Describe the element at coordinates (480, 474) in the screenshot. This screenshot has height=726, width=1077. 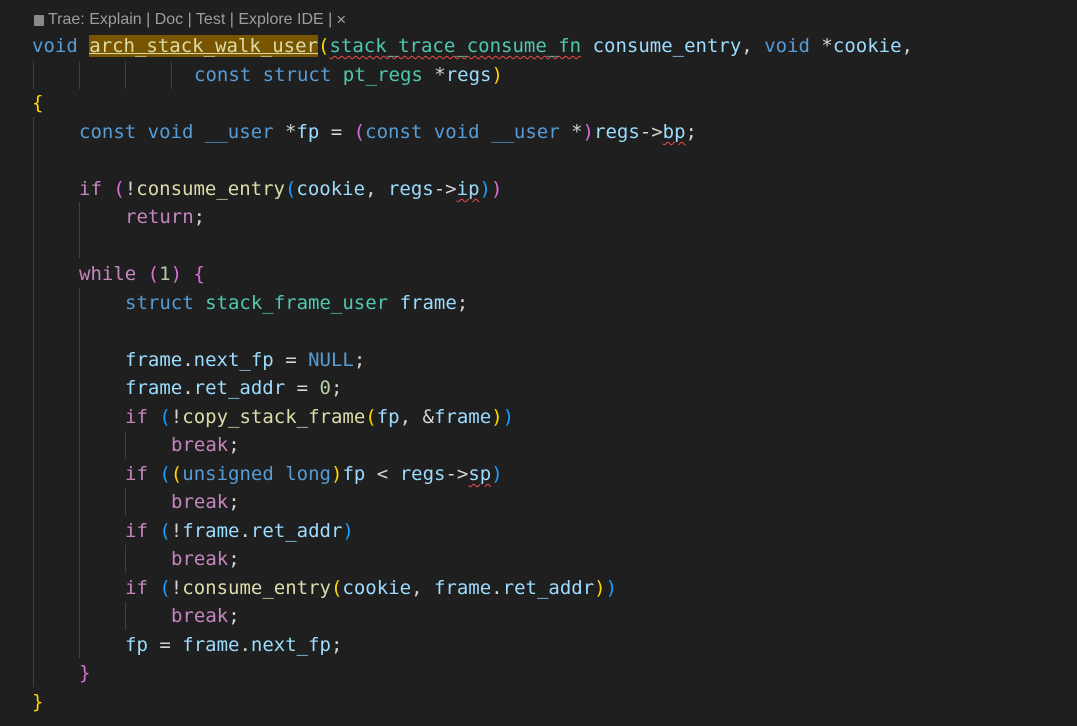
I see `variable: sp` at that location.